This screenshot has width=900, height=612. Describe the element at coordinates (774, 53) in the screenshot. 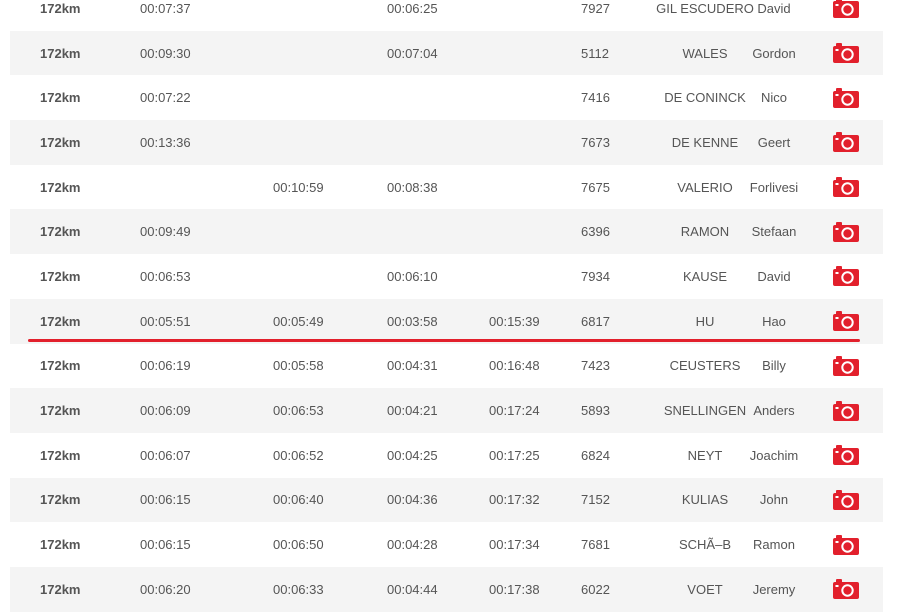

I see `first-name-cell: Gordon` at that location.